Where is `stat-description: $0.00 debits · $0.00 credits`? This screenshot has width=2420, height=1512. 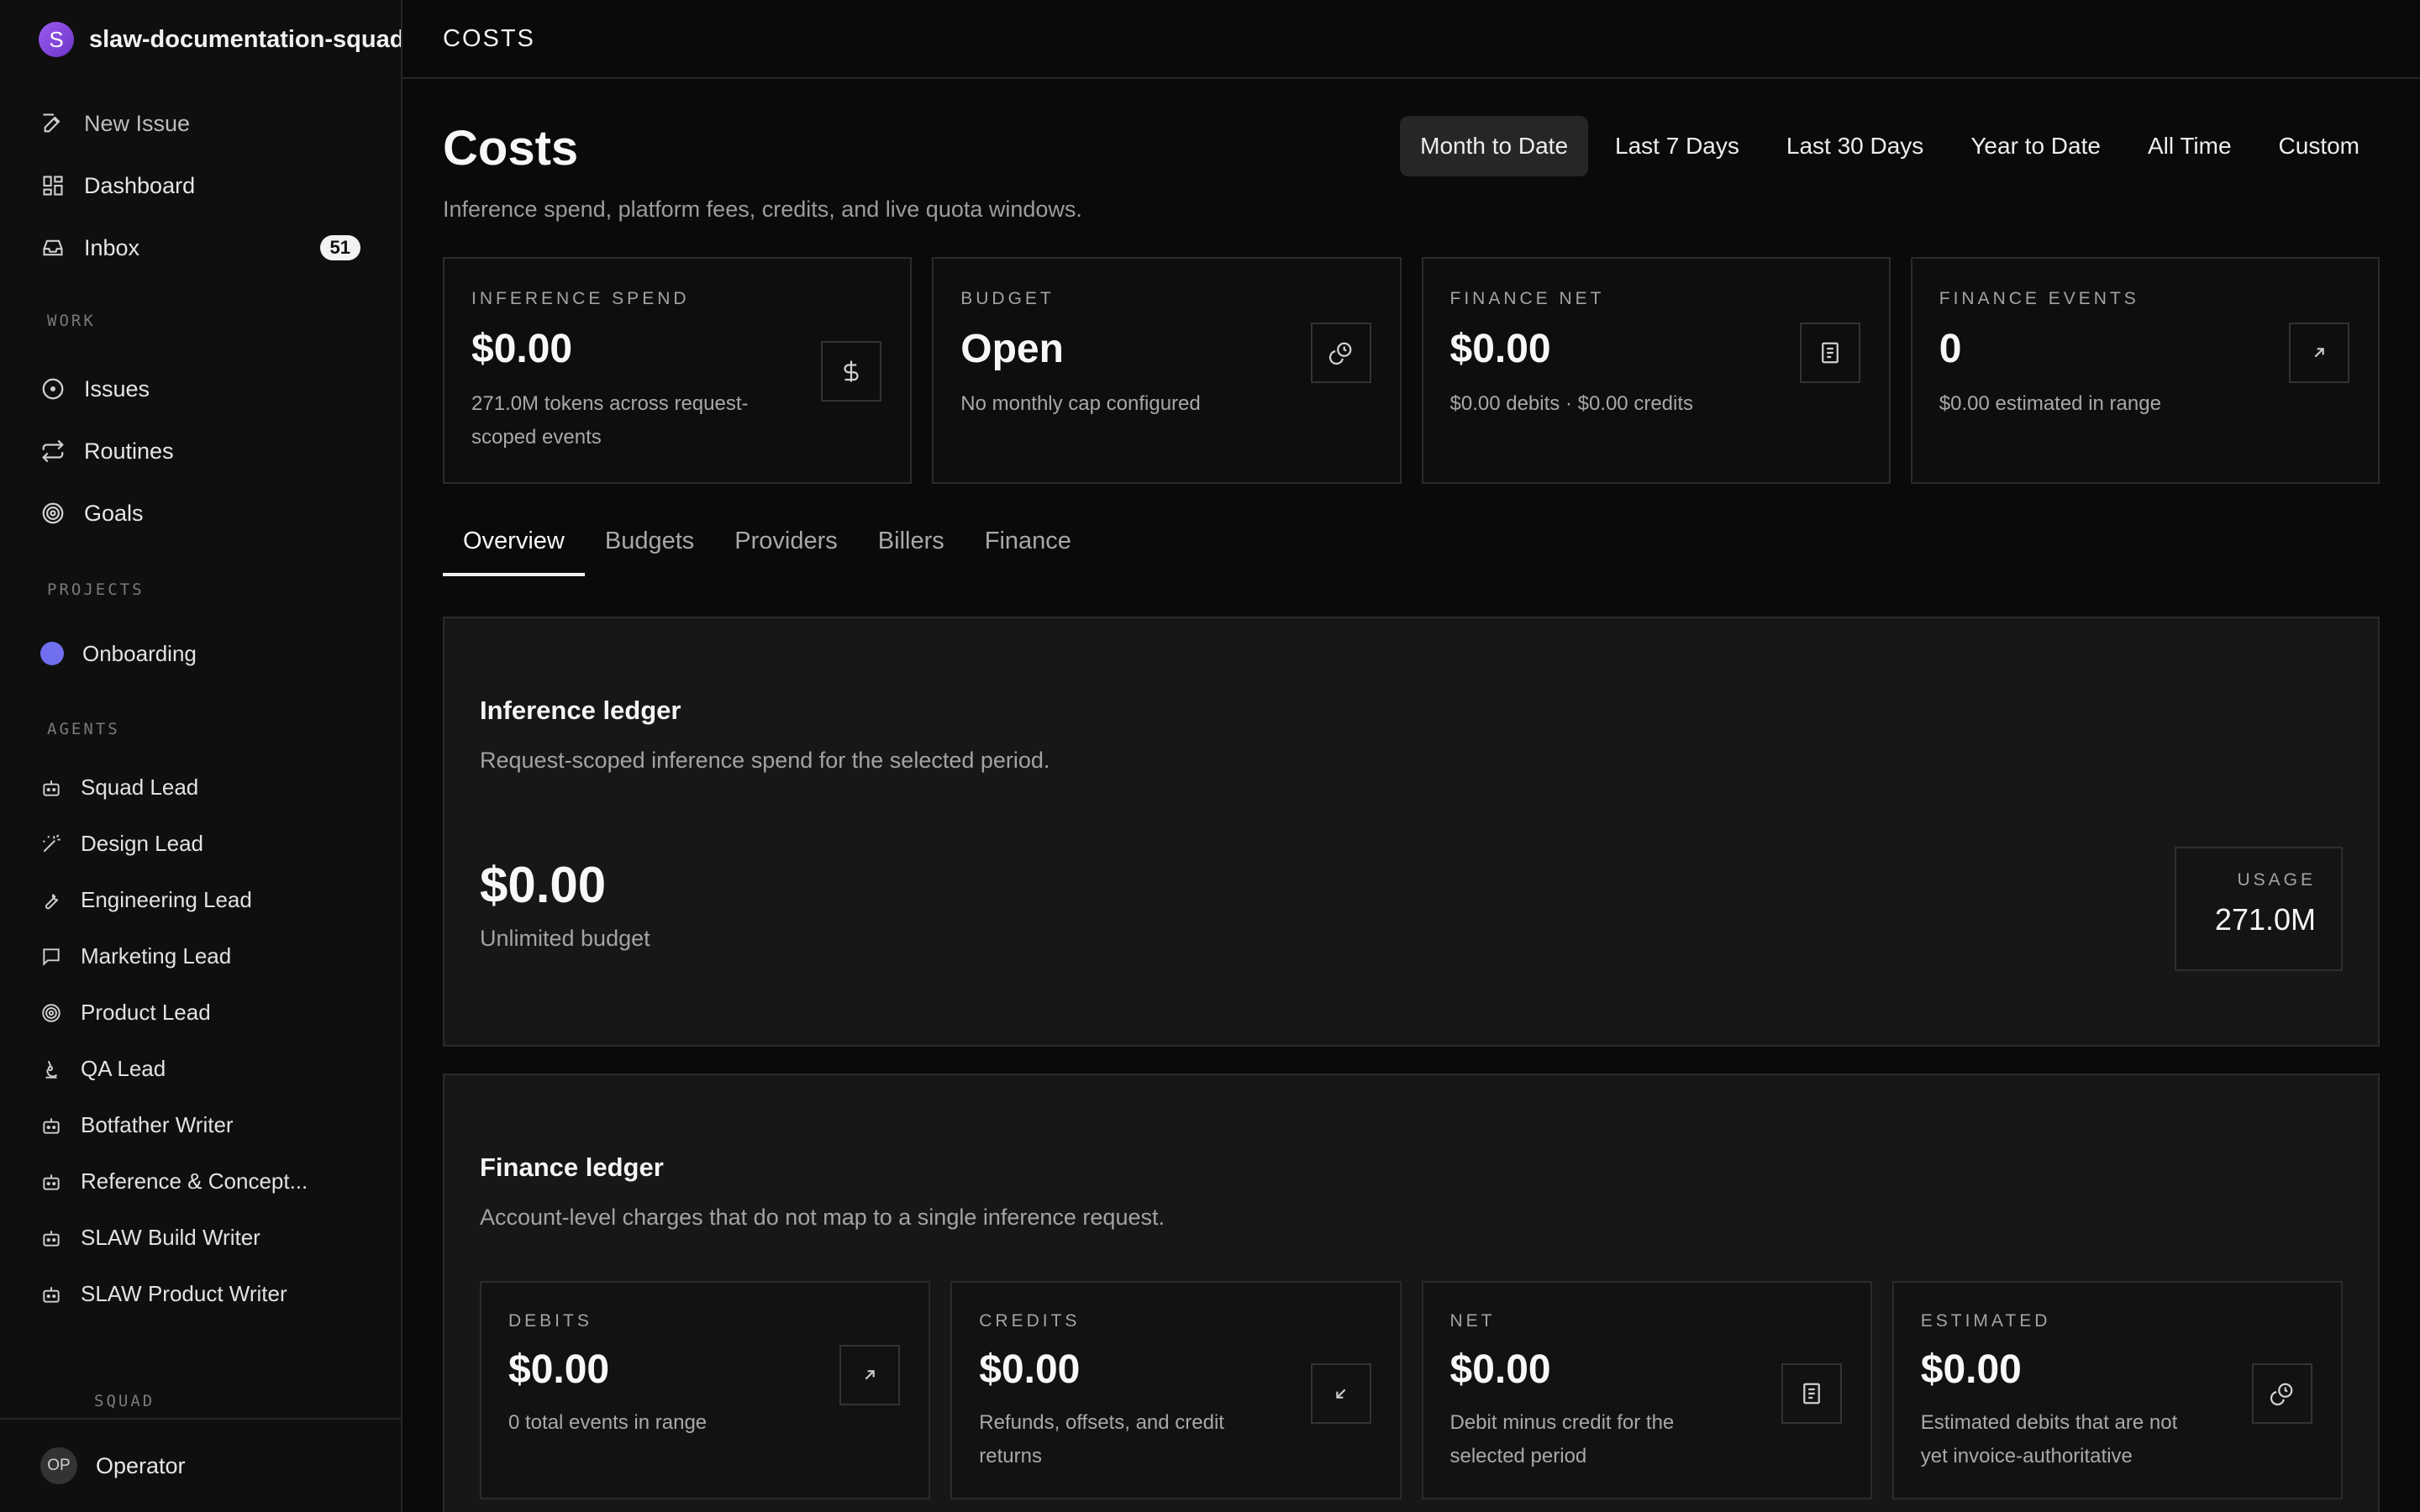 stat-description: $0.00 debits · $0.00 credits is located at coordinates (1571, 403).